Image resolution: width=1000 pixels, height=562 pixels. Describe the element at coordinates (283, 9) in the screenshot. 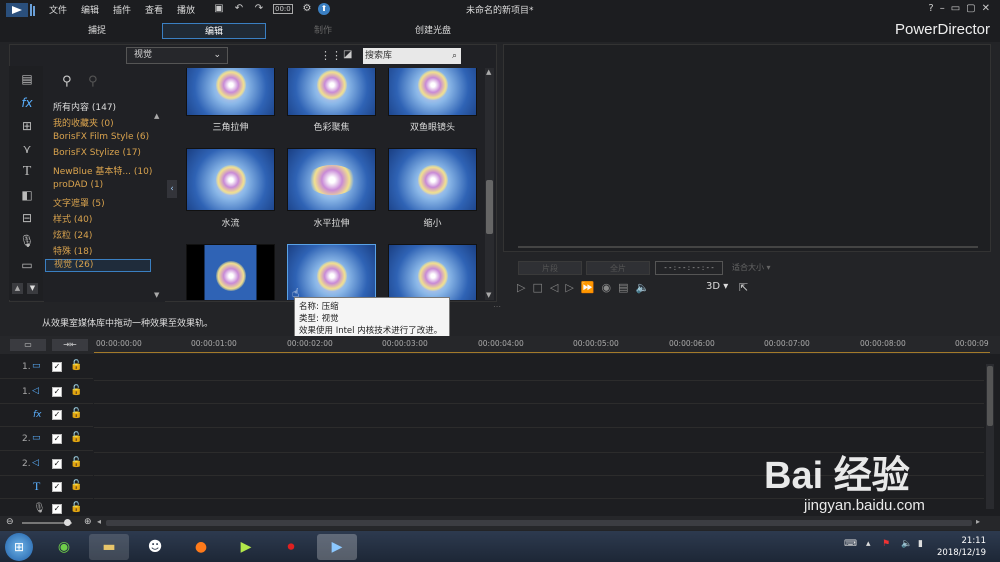

I see `timecode-badge: 00:0` at that location.